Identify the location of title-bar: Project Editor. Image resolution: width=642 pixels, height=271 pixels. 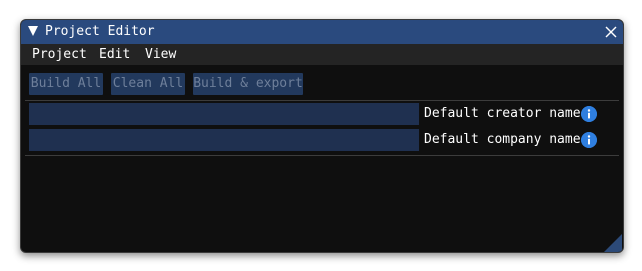
(322, 32).